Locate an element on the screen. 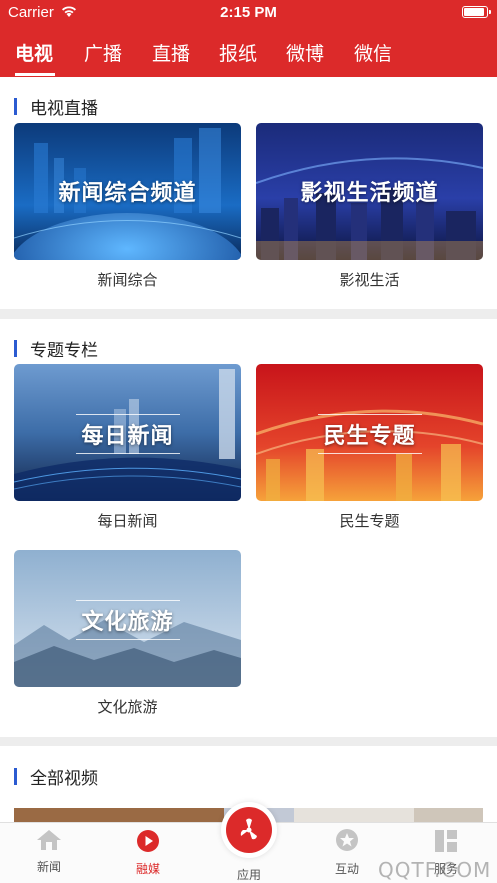  play-circle-icon is located at coordinates (148, 841).